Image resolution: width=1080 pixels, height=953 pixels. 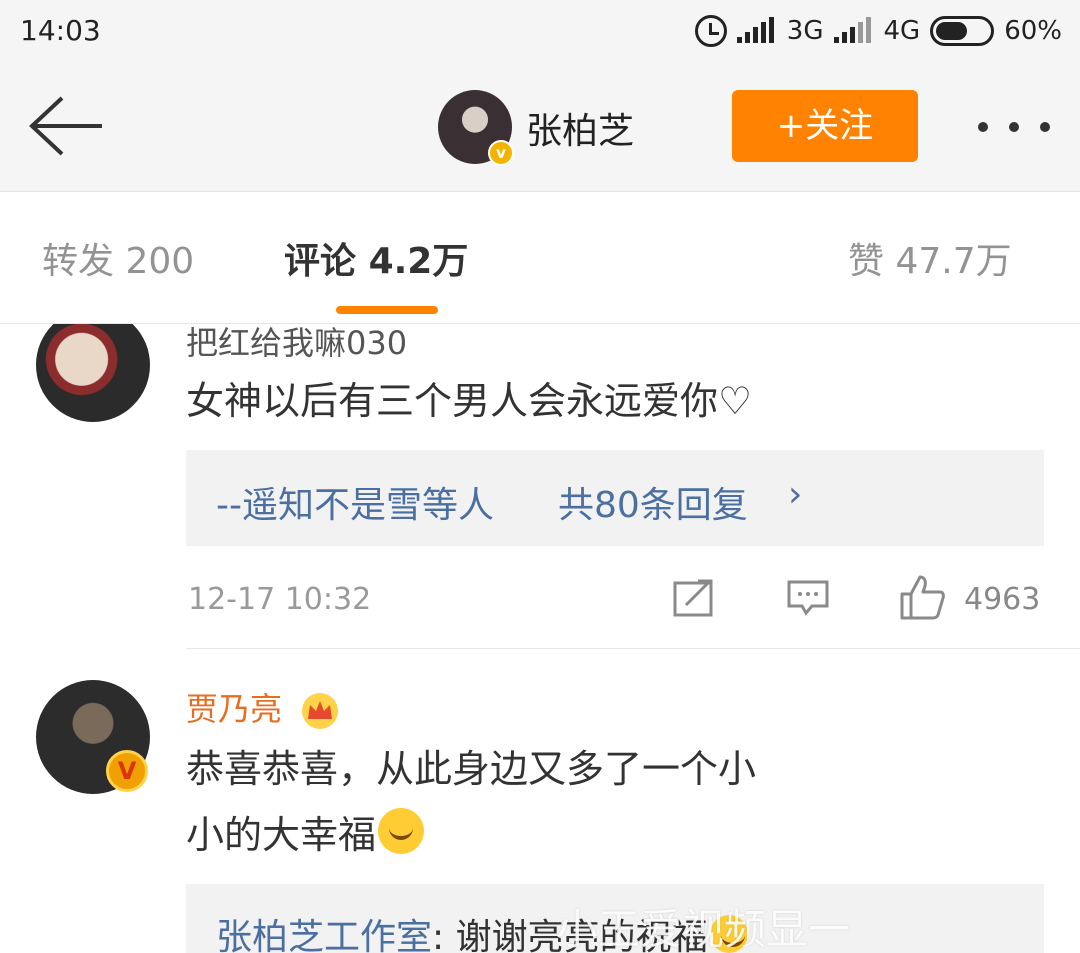 What do you see at coordinates (808, 598) in the screenshot?
I see `comment-icon` at bounding box center [808, 598].